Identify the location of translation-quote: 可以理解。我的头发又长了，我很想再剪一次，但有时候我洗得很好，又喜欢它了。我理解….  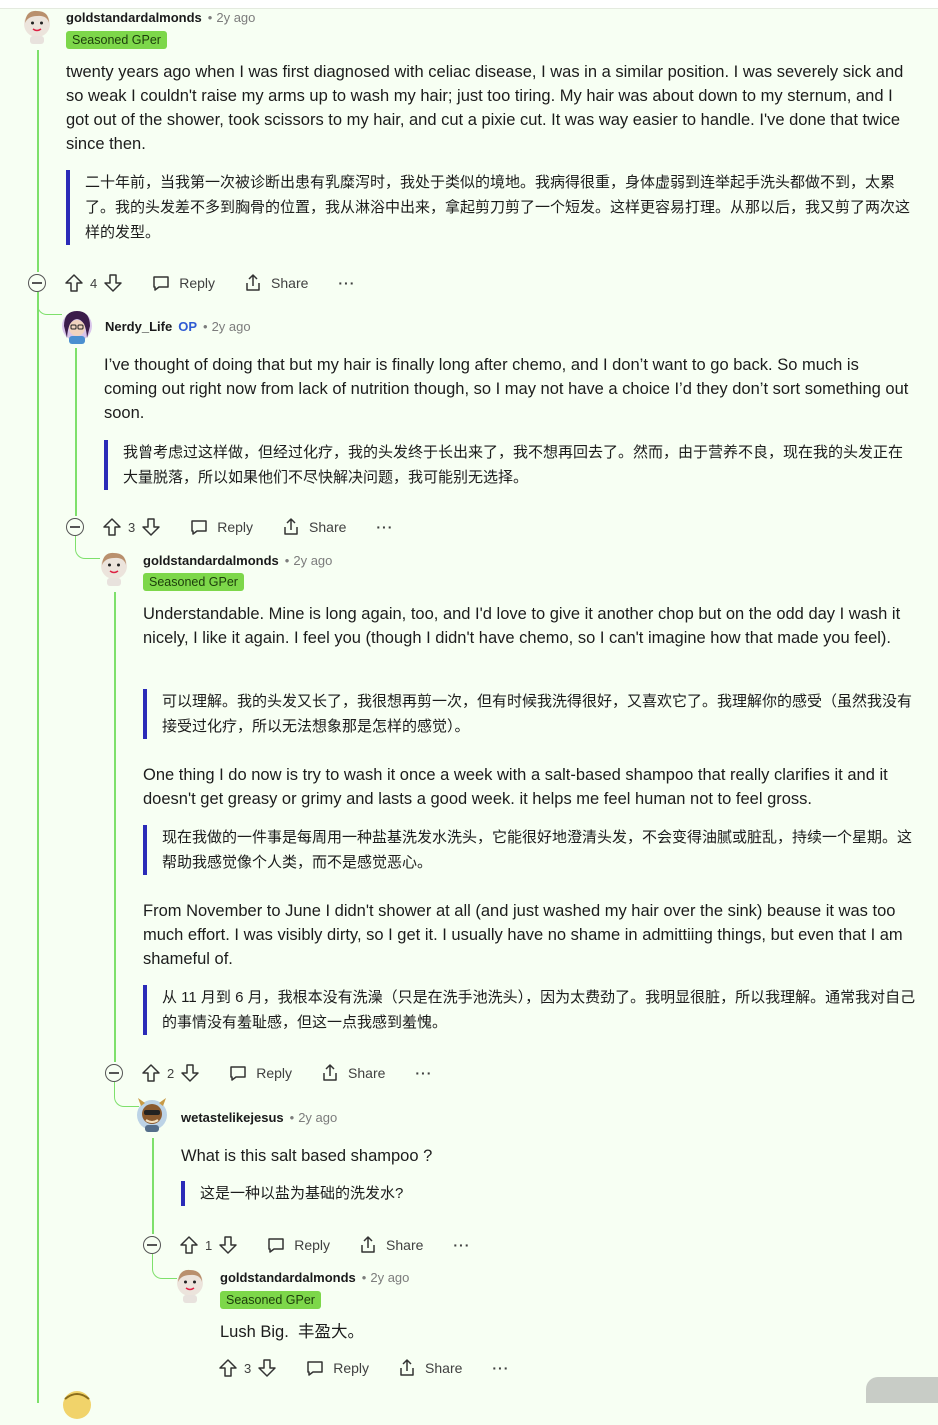
(529, 714).